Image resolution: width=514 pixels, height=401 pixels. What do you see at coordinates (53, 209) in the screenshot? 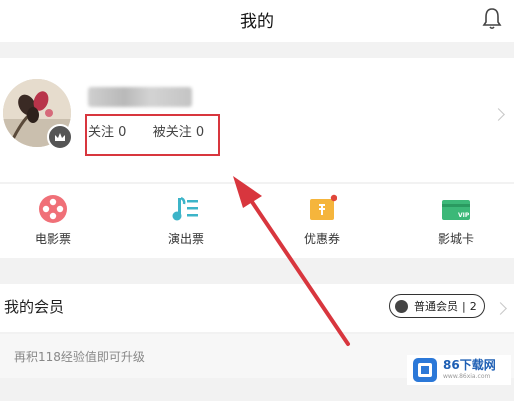
I see `film-reel-icon` at bounding box center [53, 209].